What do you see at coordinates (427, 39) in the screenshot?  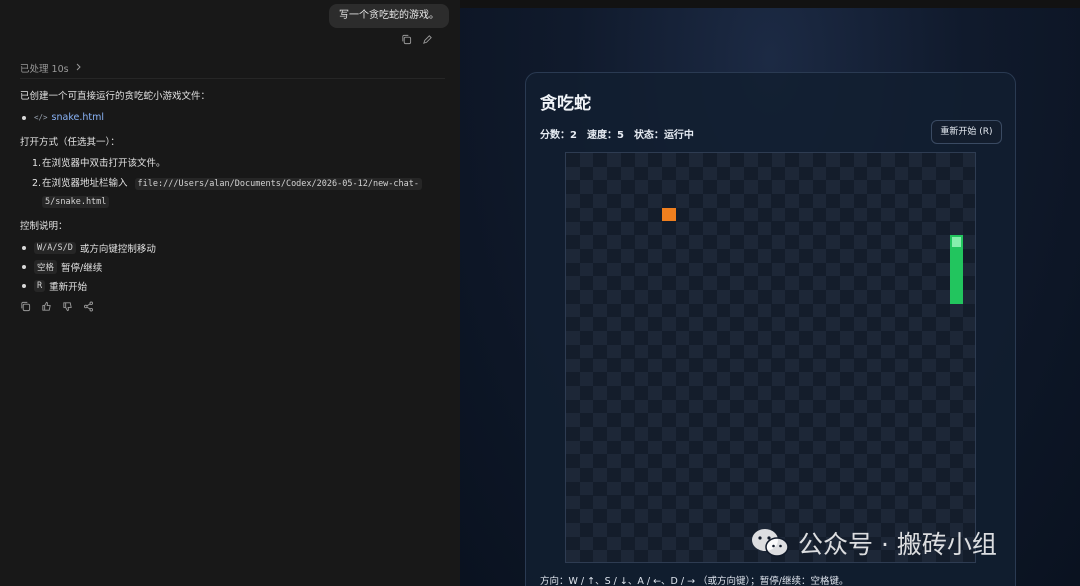 I see `edit-icon` at bounding box center [427, 39].